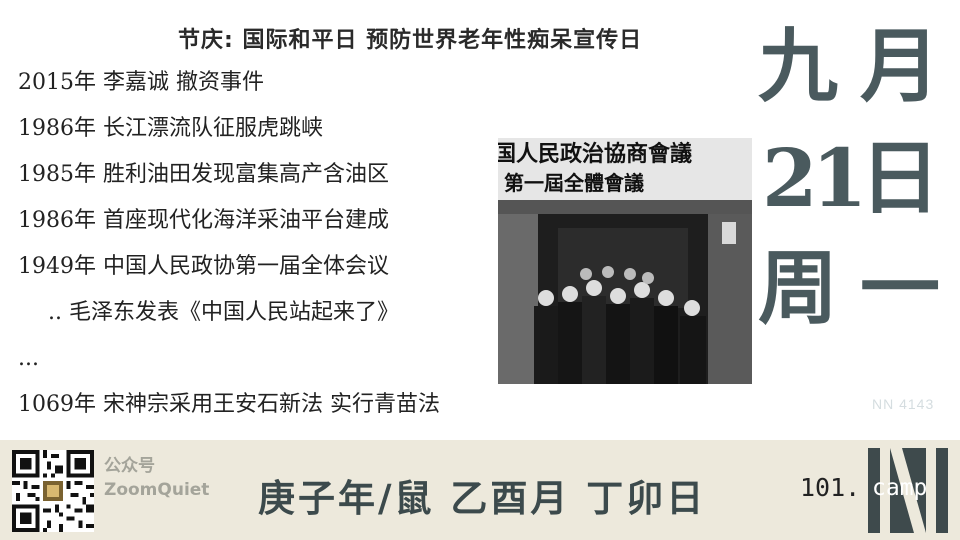 This screenshot has width=960, height=540. Describe the element at coordinates (203, 174) in the screenshot. I see `event-item: 1985年 胜利油田发现富集高产含油区` at that location.